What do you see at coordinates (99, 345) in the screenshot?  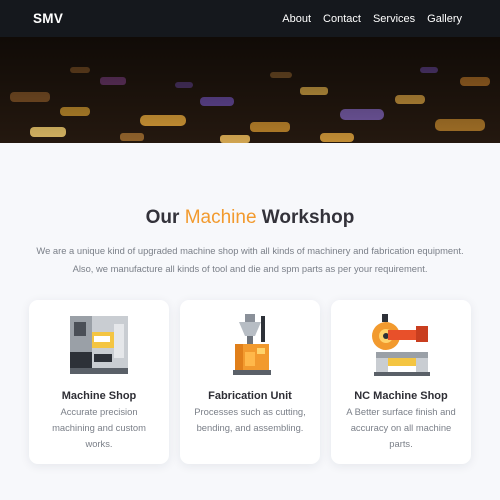 I see `cnc-machine-icon` at bounding box center [99, 345].